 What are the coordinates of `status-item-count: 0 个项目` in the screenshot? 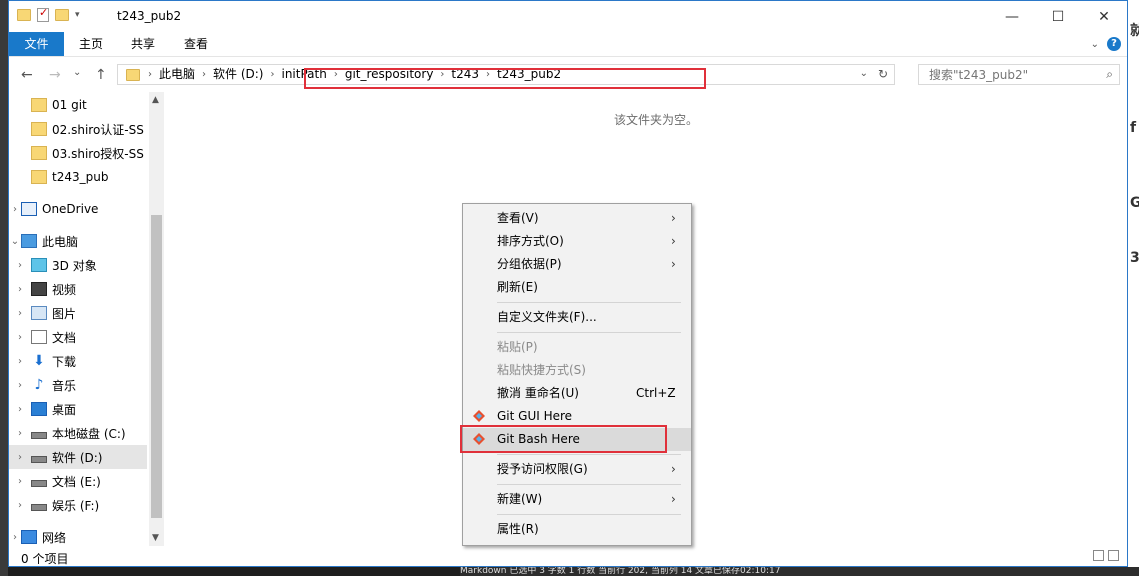 It's located at (45, 559).